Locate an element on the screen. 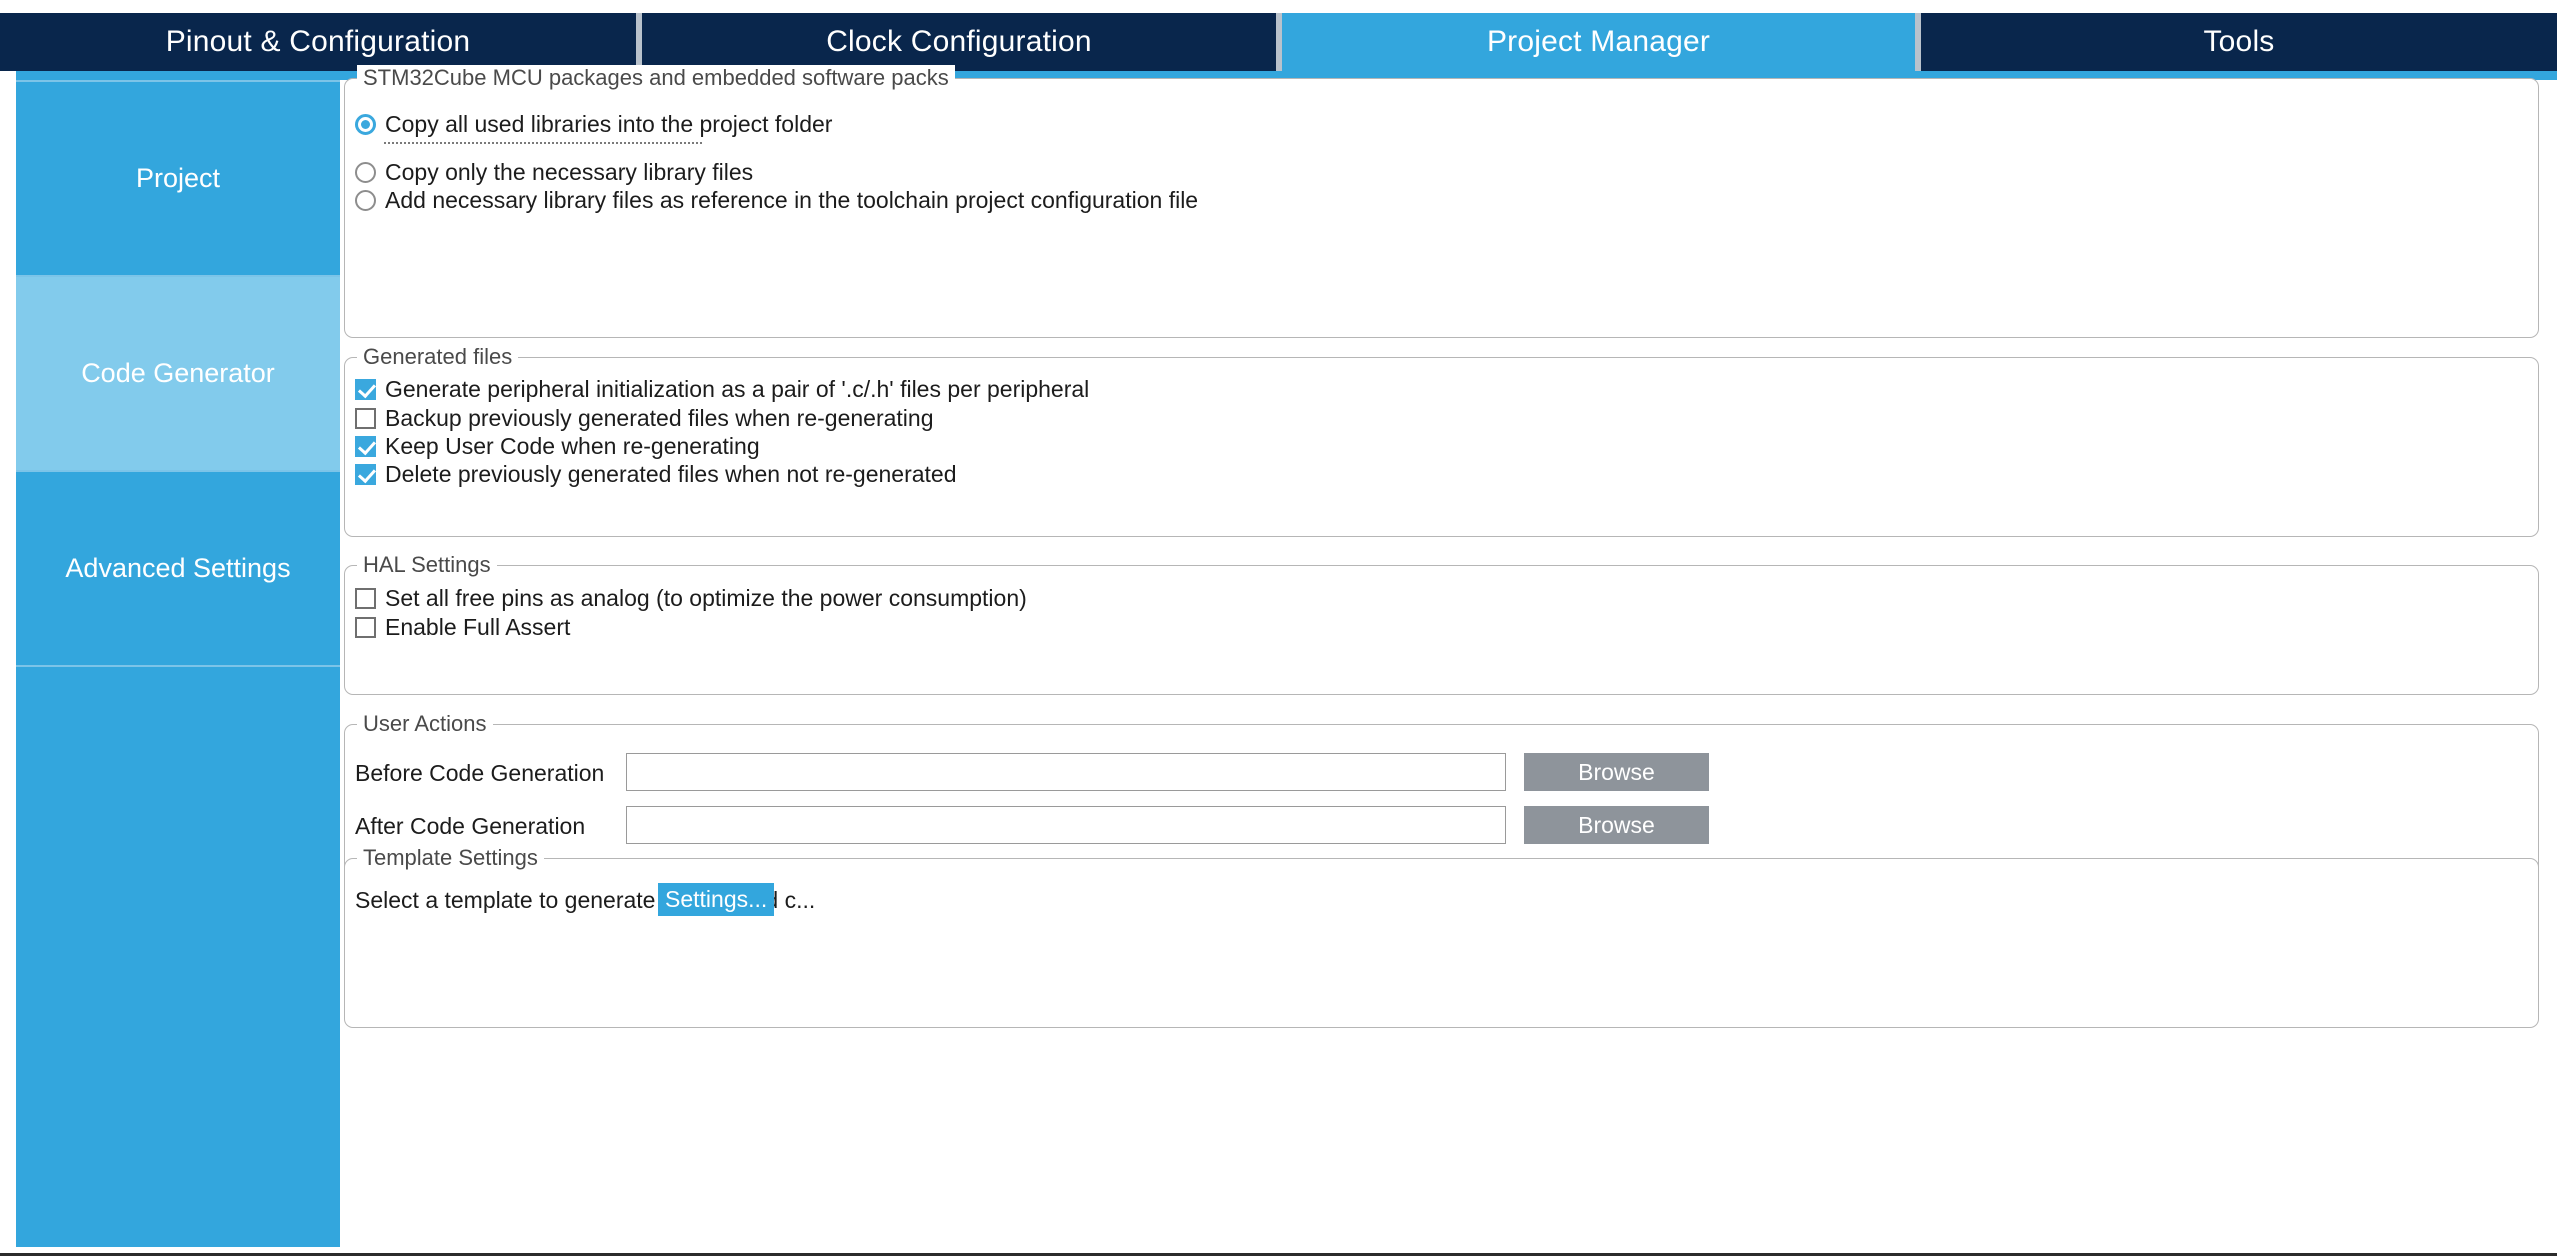 This screenshot has height=1260, width=2557. checkbox-enable-full-assert: Enable Full Assert is located at coordinates (462, 627).